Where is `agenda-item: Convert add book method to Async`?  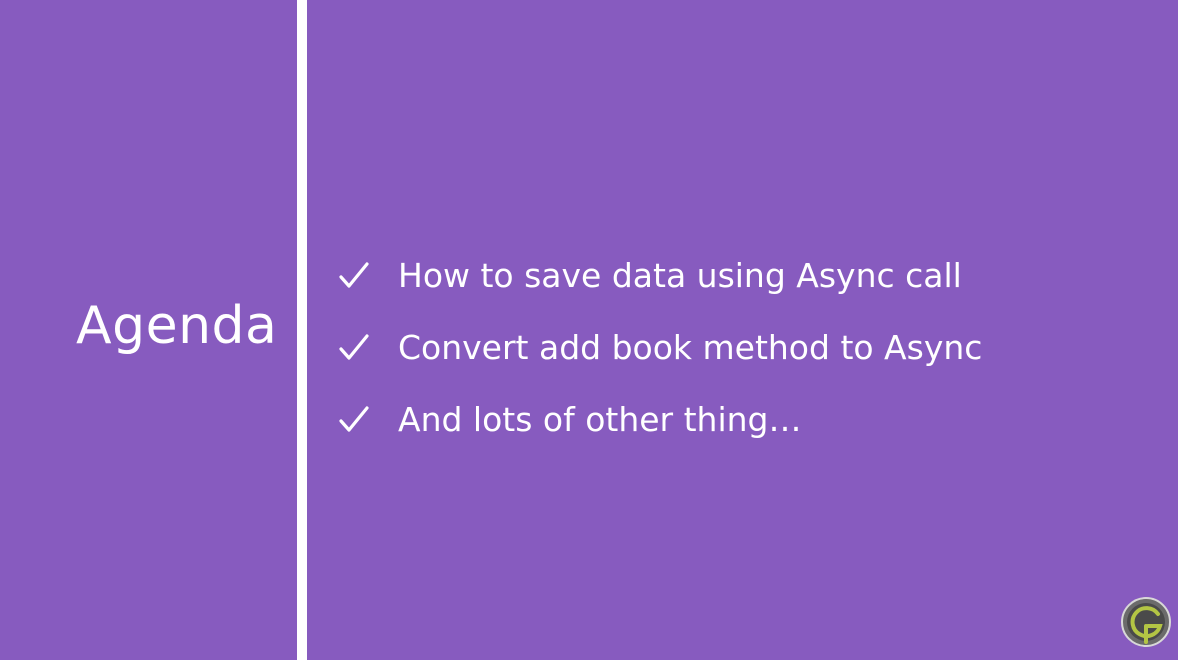 agenda-item: Convert add book method to Async is located at coordinates (660, 348).